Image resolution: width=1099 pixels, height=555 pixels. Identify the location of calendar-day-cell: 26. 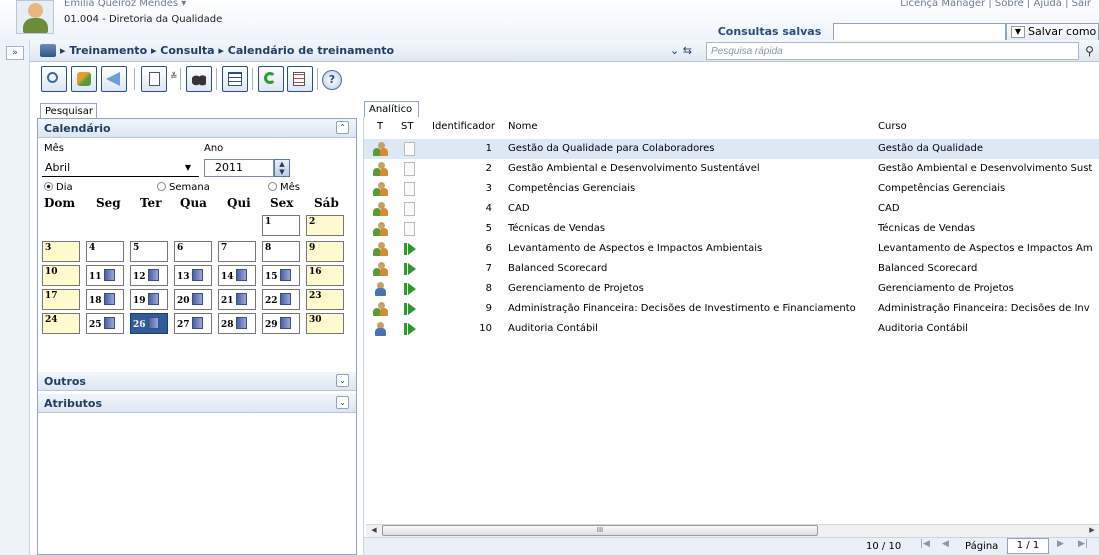
(149, 323).